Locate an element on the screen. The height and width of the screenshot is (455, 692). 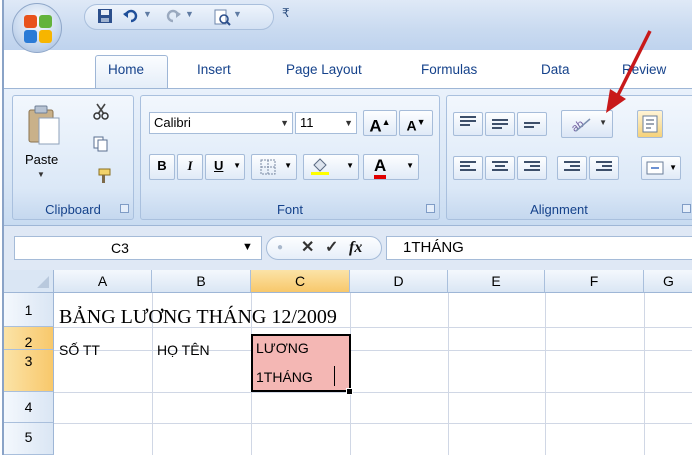
decrease-indent-button is located at coordinates (572, 168).